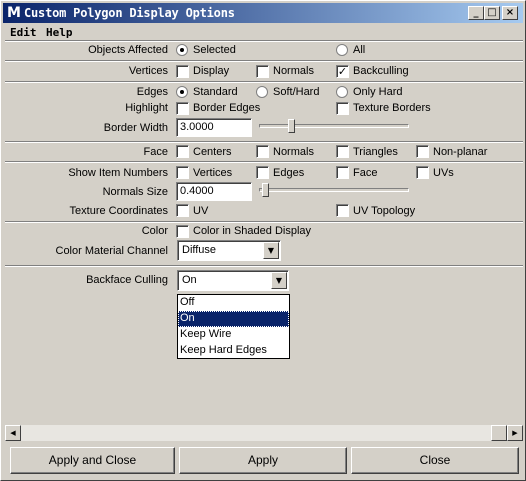 The height and width of the screenshot is (481, 526). I want to click on close-button: Close, so click(435, 460).